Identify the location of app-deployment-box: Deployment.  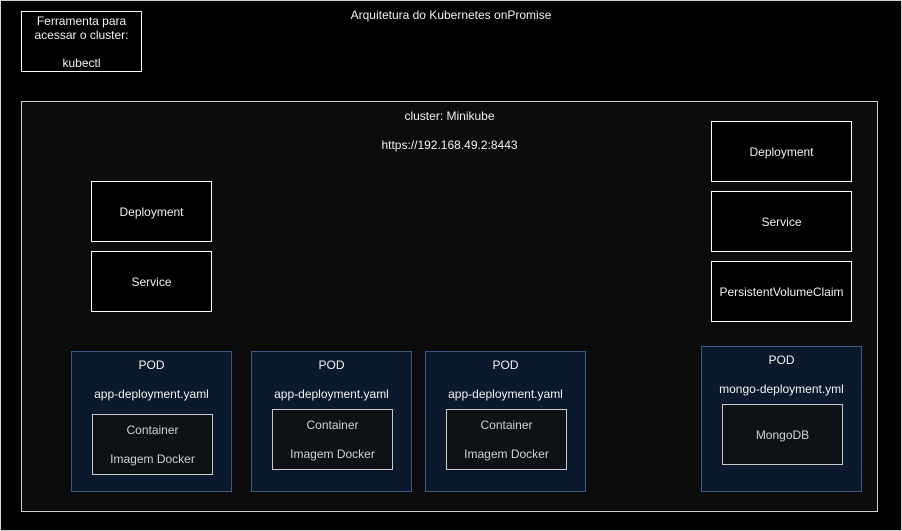
(151, 211).